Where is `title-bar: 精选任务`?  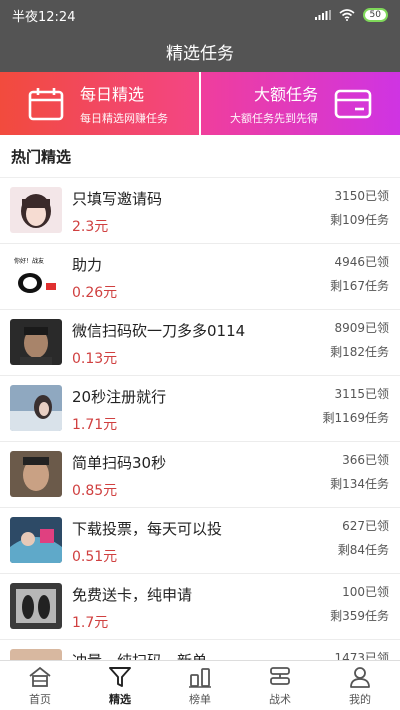 title-bar: 精选任务 is located at coordinates (200, 51).